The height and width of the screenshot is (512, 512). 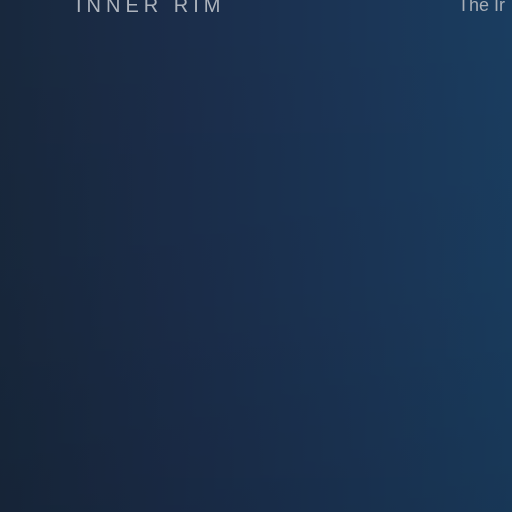 I want to click on region-title: INNER RIM, so click(x=151, y=8).